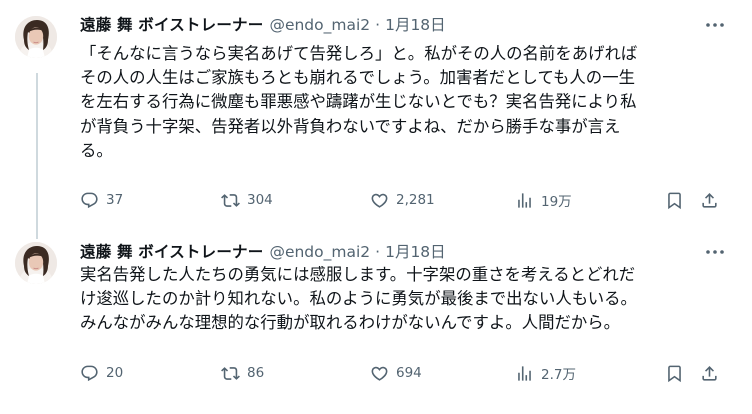 The width and height of the screenshot is (752, 414). Describe the element at coordinates (359, 53) in the screenshot. I see `tweet-text-line: 「そんなに言うなら実名あげて告発しろ」と。私がその人の名前をあげれば` at that location.